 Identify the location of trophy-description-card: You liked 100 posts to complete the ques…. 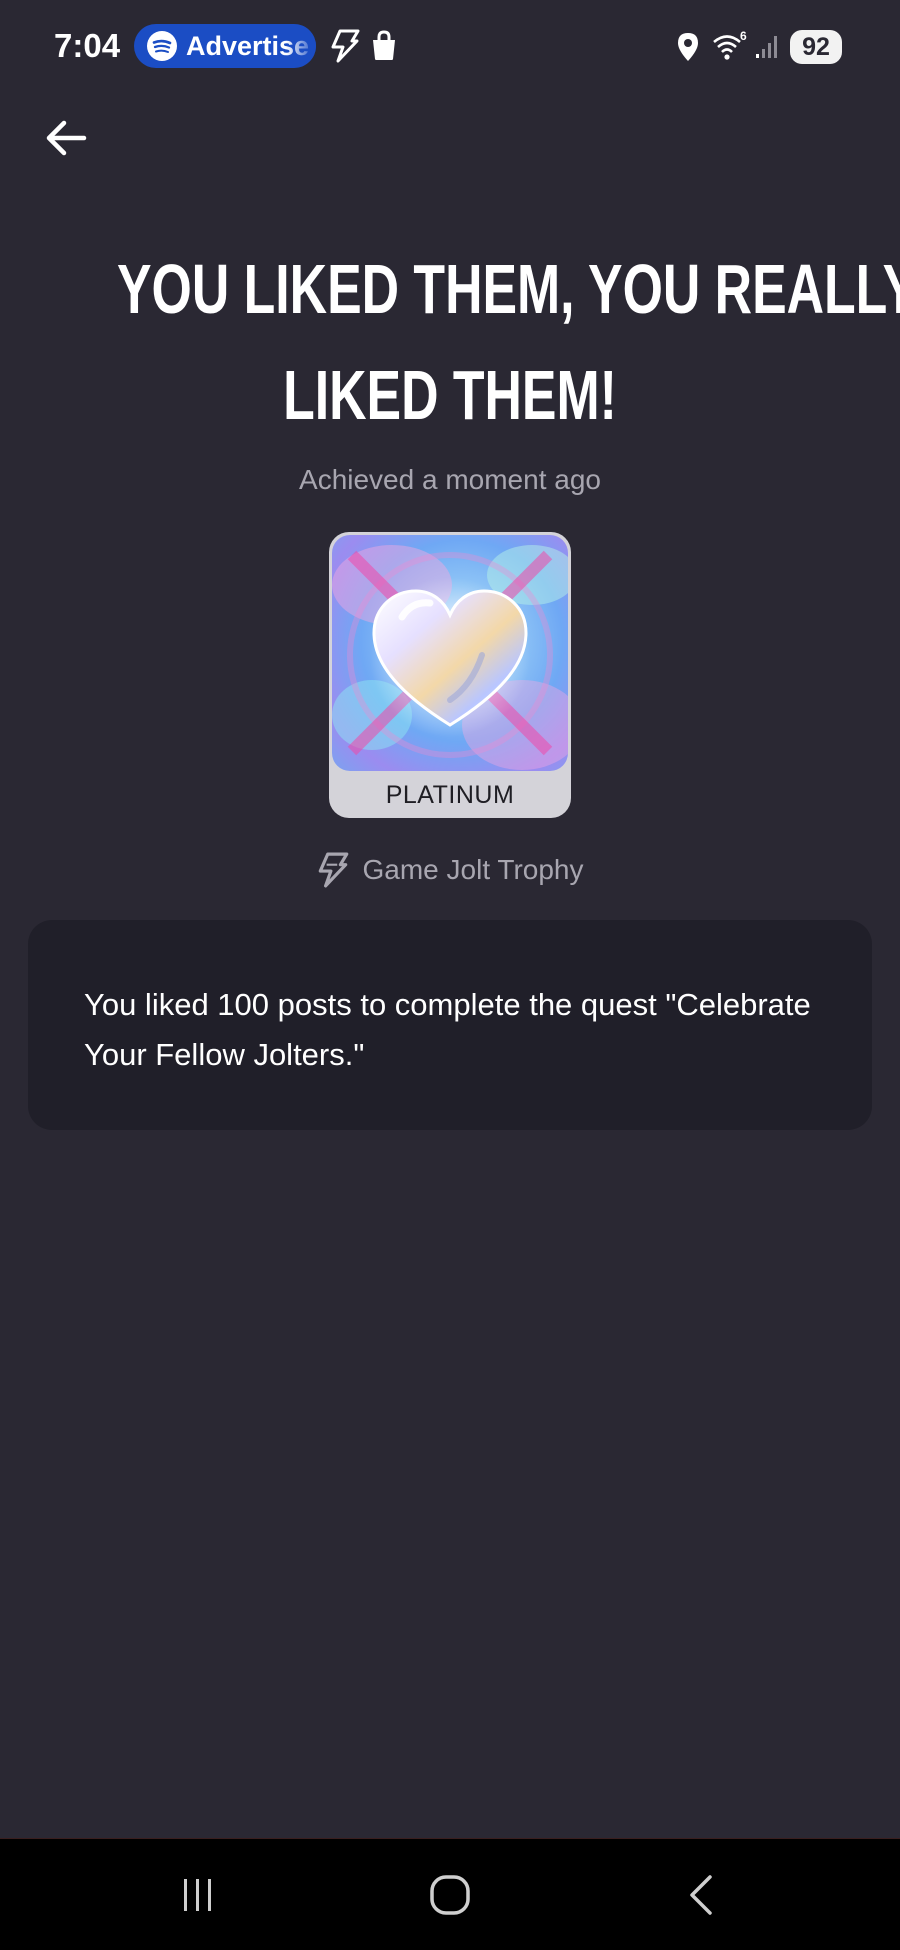
(450, 1025).